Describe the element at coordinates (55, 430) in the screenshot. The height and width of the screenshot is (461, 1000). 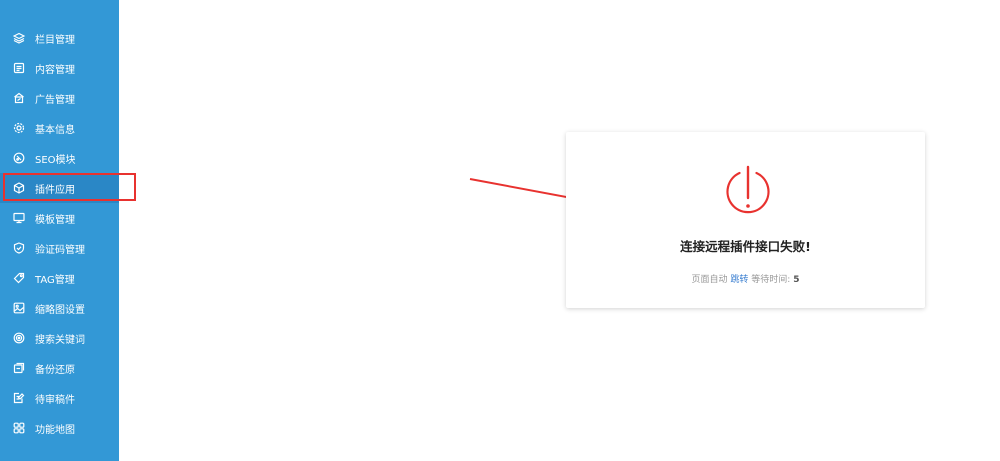
I see `sidebar-item-label: 功能地图` at that location.